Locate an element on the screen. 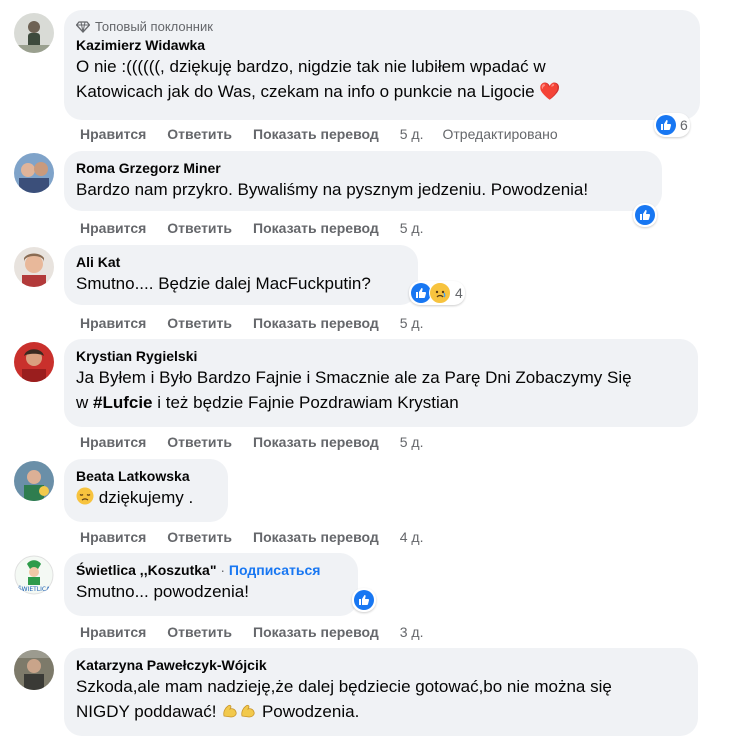  comment-author-name: Świetlica ,,Koszutka" is located at coordinates (146, 570).